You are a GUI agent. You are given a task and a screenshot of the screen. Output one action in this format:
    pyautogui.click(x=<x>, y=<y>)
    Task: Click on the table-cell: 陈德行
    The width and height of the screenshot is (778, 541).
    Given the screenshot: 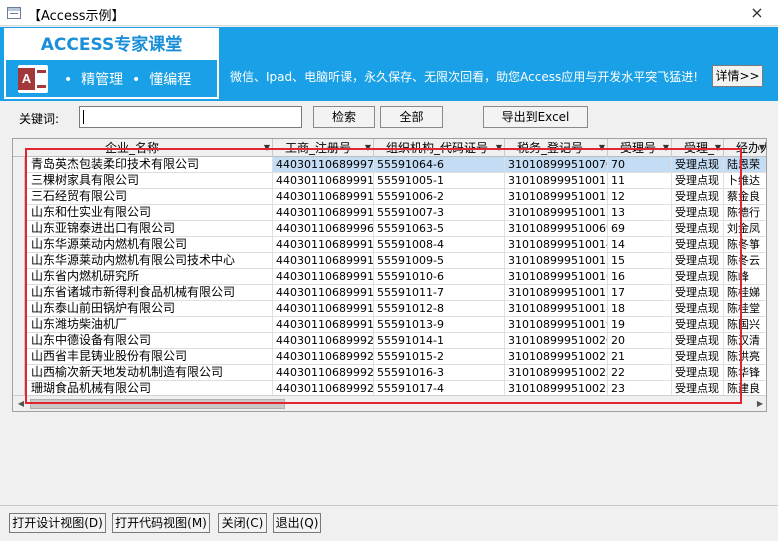 What is the action you would take?
    pyautogui.click(x=745, y=212)
    